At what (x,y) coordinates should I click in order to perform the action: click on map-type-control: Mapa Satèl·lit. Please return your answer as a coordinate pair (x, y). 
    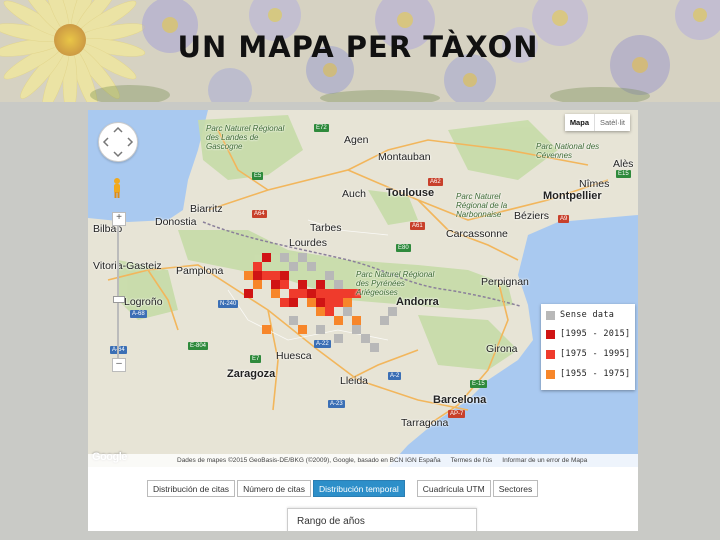
    Looking at the image, I should click on (597, 122).